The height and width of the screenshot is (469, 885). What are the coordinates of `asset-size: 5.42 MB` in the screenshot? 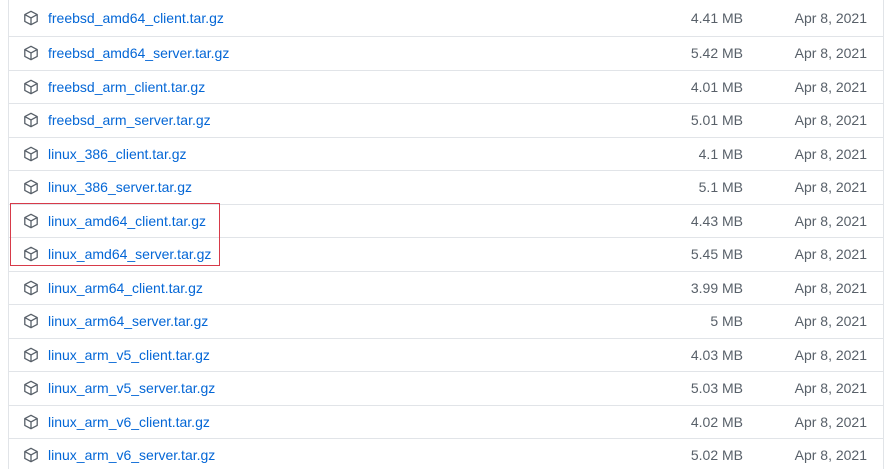 It's located at (716, 53).